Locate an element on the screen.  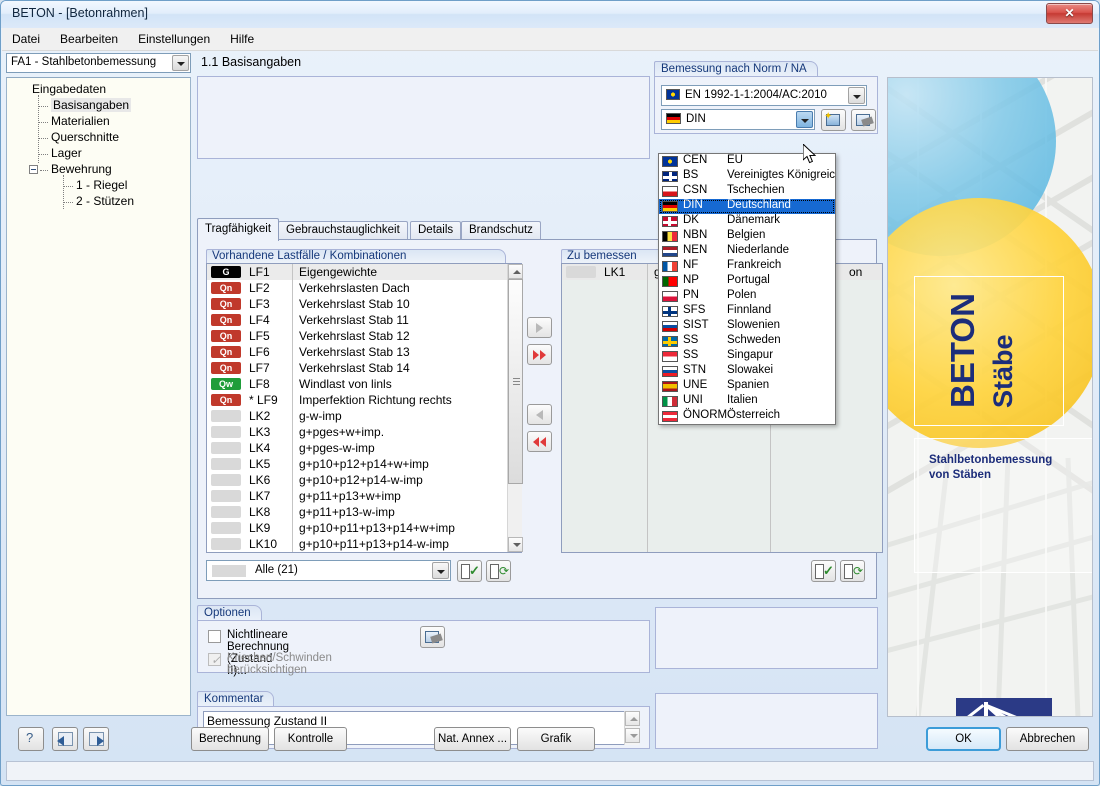
available-list-row: Qn LF4 Verkehrslast Stab 11 is located at coordinates (357, 320).